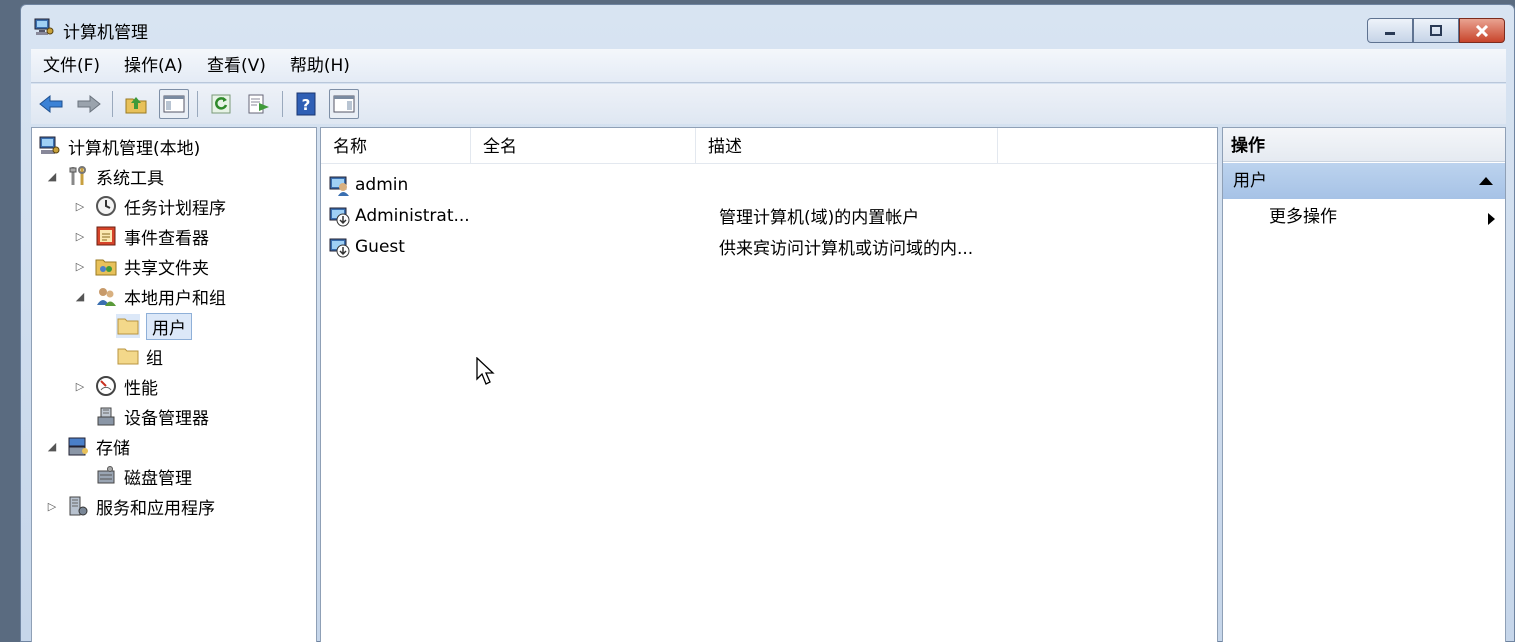 This screenshot has height=642, width=1515. Describe the element at coordinates (134, 148) in the screenshot. I see `tree-item-label: 计算机管理(本地)` at that location.